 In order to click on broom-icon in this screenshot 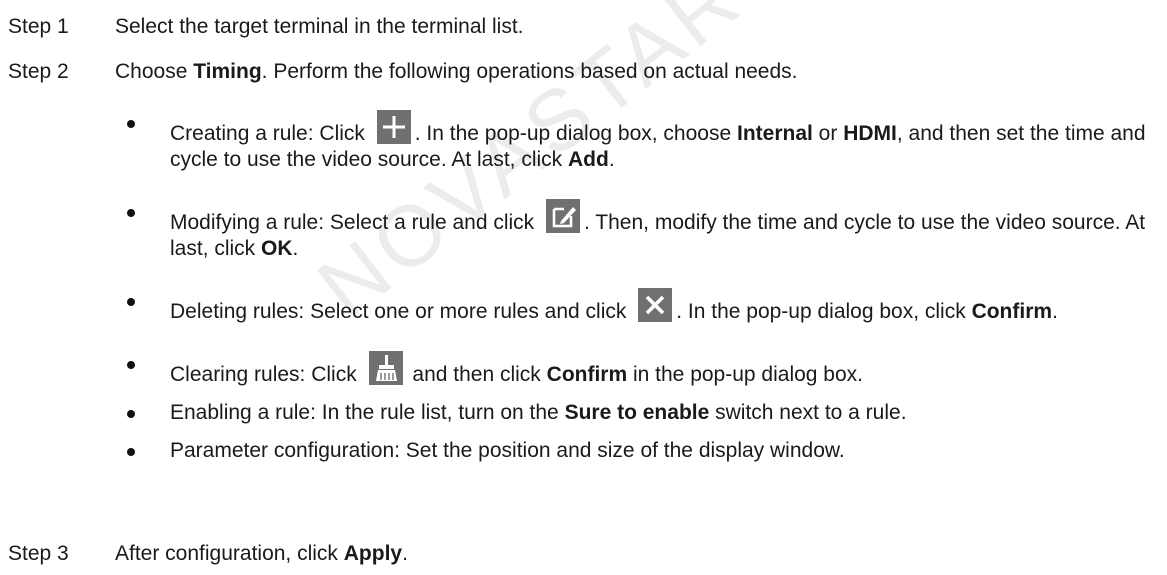, I will do `click(386, 368)`.